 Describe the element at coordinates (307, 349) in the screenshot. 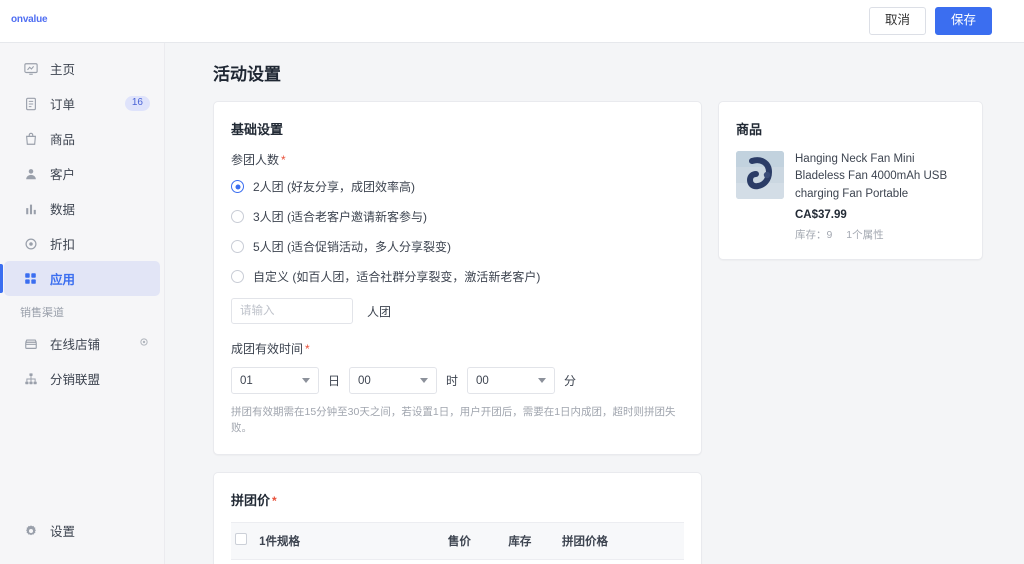

I see `required-mark: *` at that location.